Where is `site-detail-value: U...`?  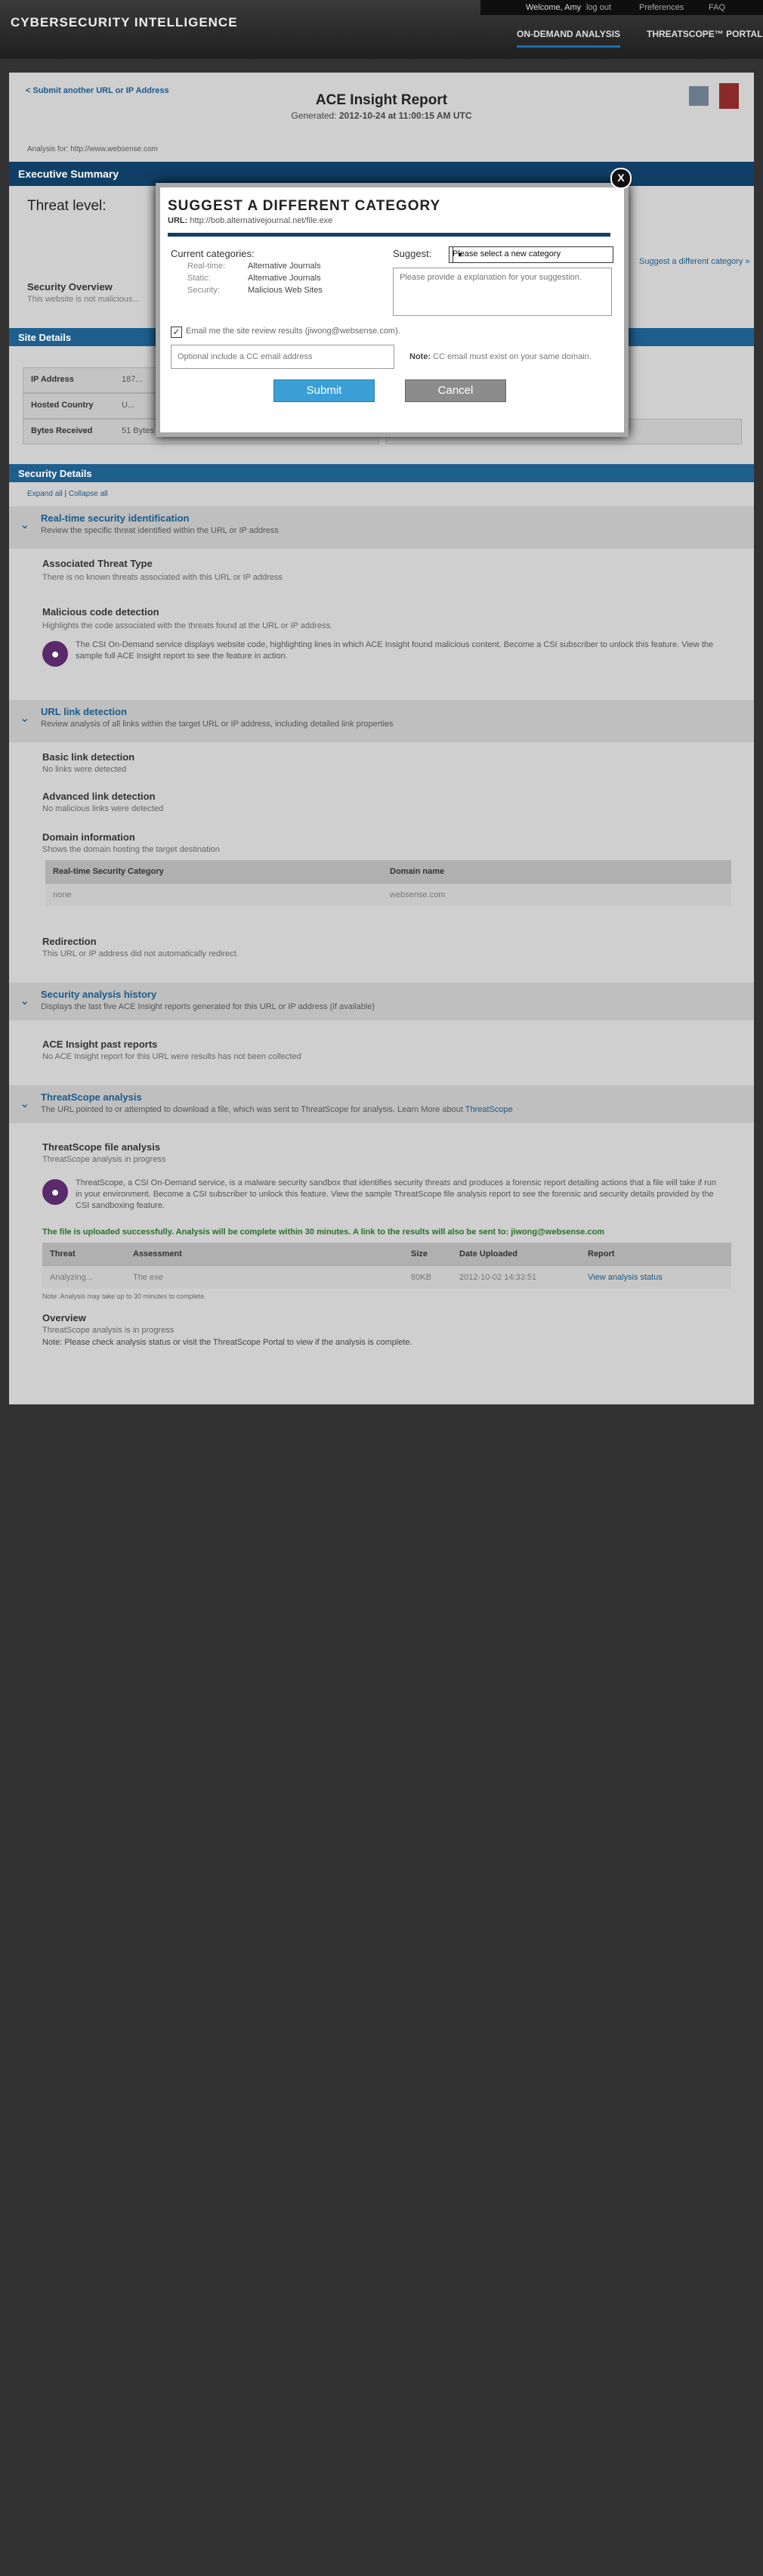
site-detail-value: U... is located at coordinates (128, 405).